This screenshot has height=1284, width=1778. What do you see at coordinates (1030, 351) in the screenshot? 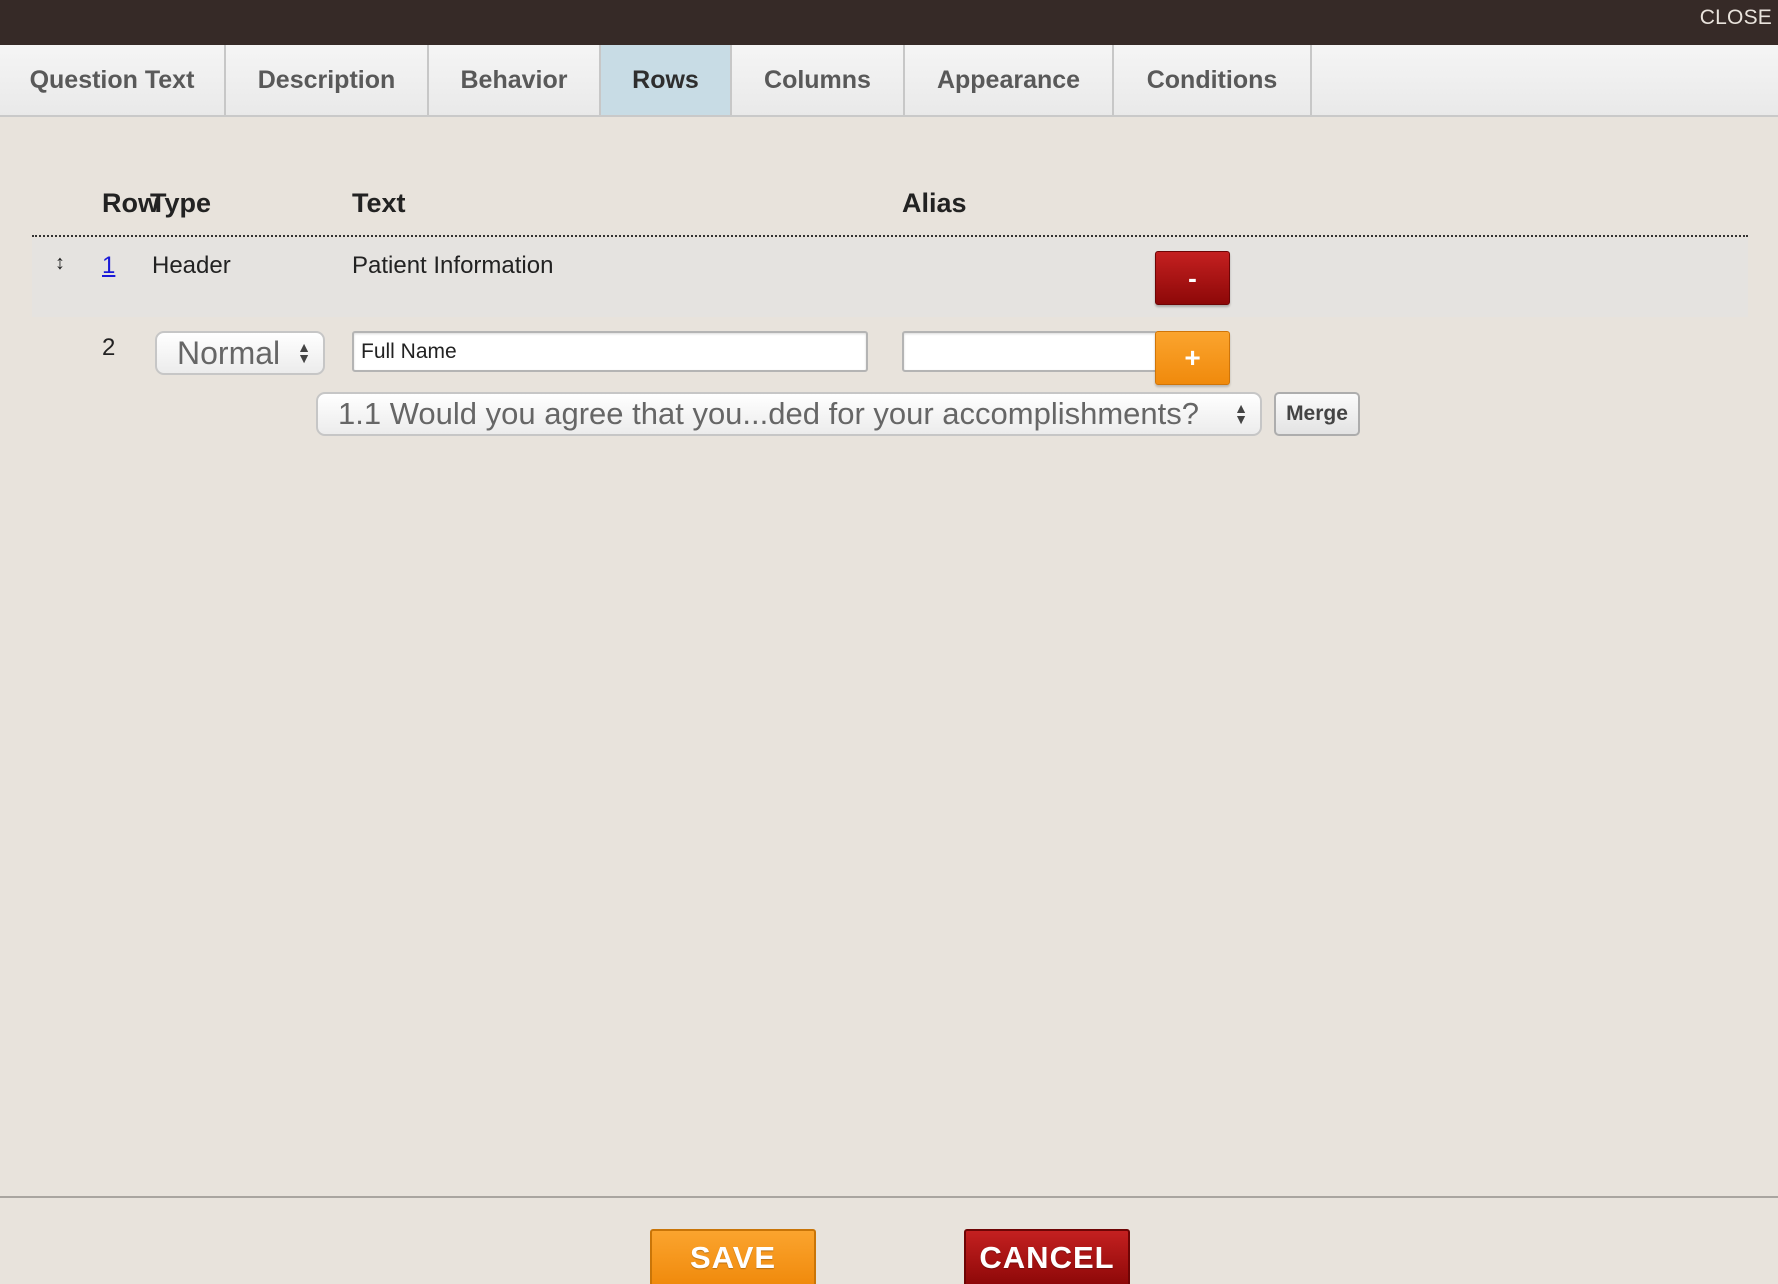
I see `row-alias-input` at bounding box center [1030, 351].